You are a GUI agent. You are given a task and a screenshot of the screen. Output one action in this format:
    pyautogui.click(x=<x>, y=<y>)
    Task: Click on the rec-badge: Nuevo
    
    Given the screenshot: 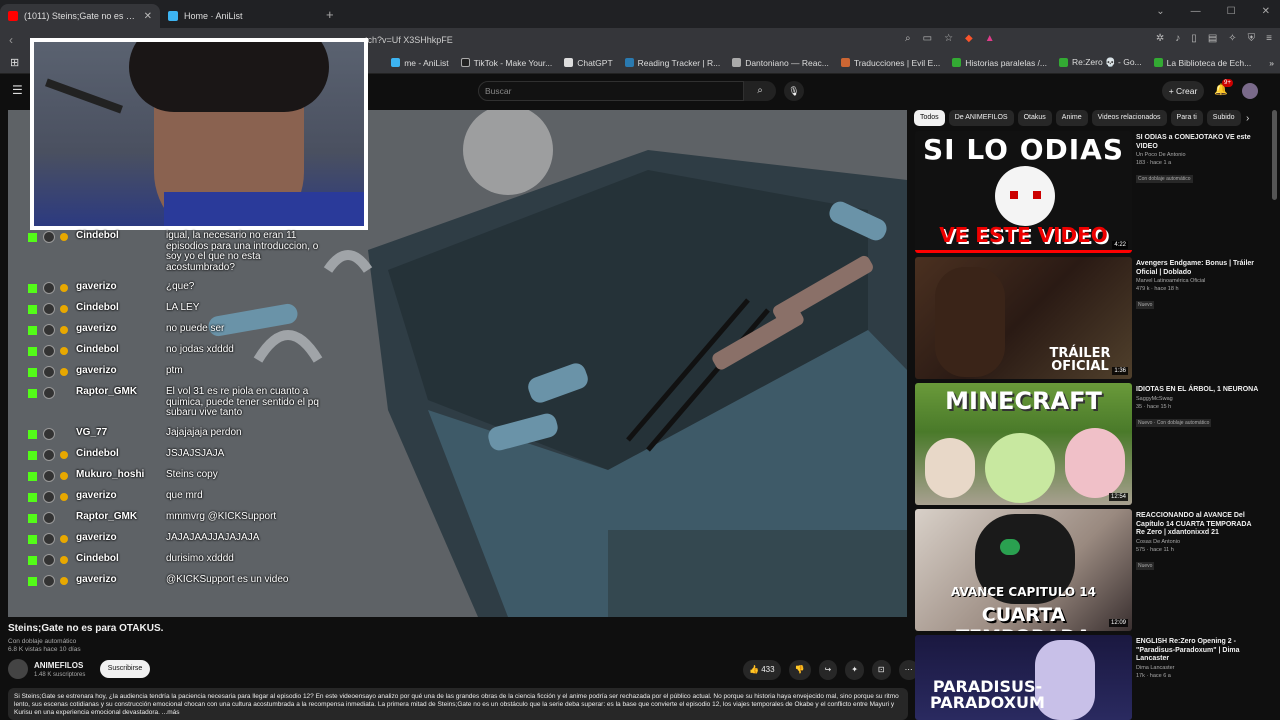 What is the action you would take?
    pyautogui.click(x=1145, y=565)
    